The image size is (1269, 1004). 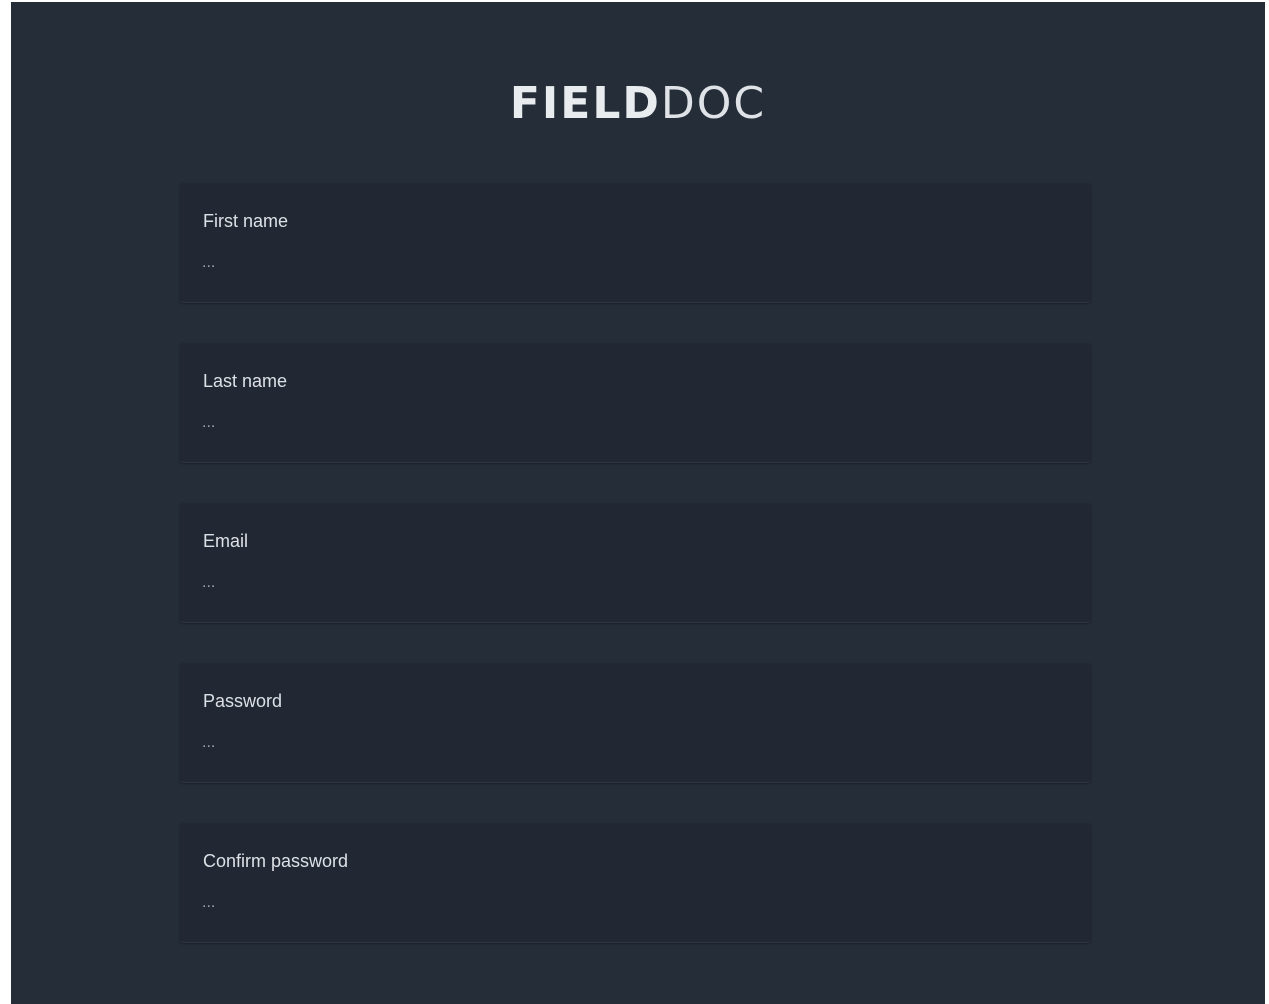 What do you see at coordinates (635, 883) in the screenshot?
I see `confirm-password-field: Confirm password` at bounding box center [635, 883].